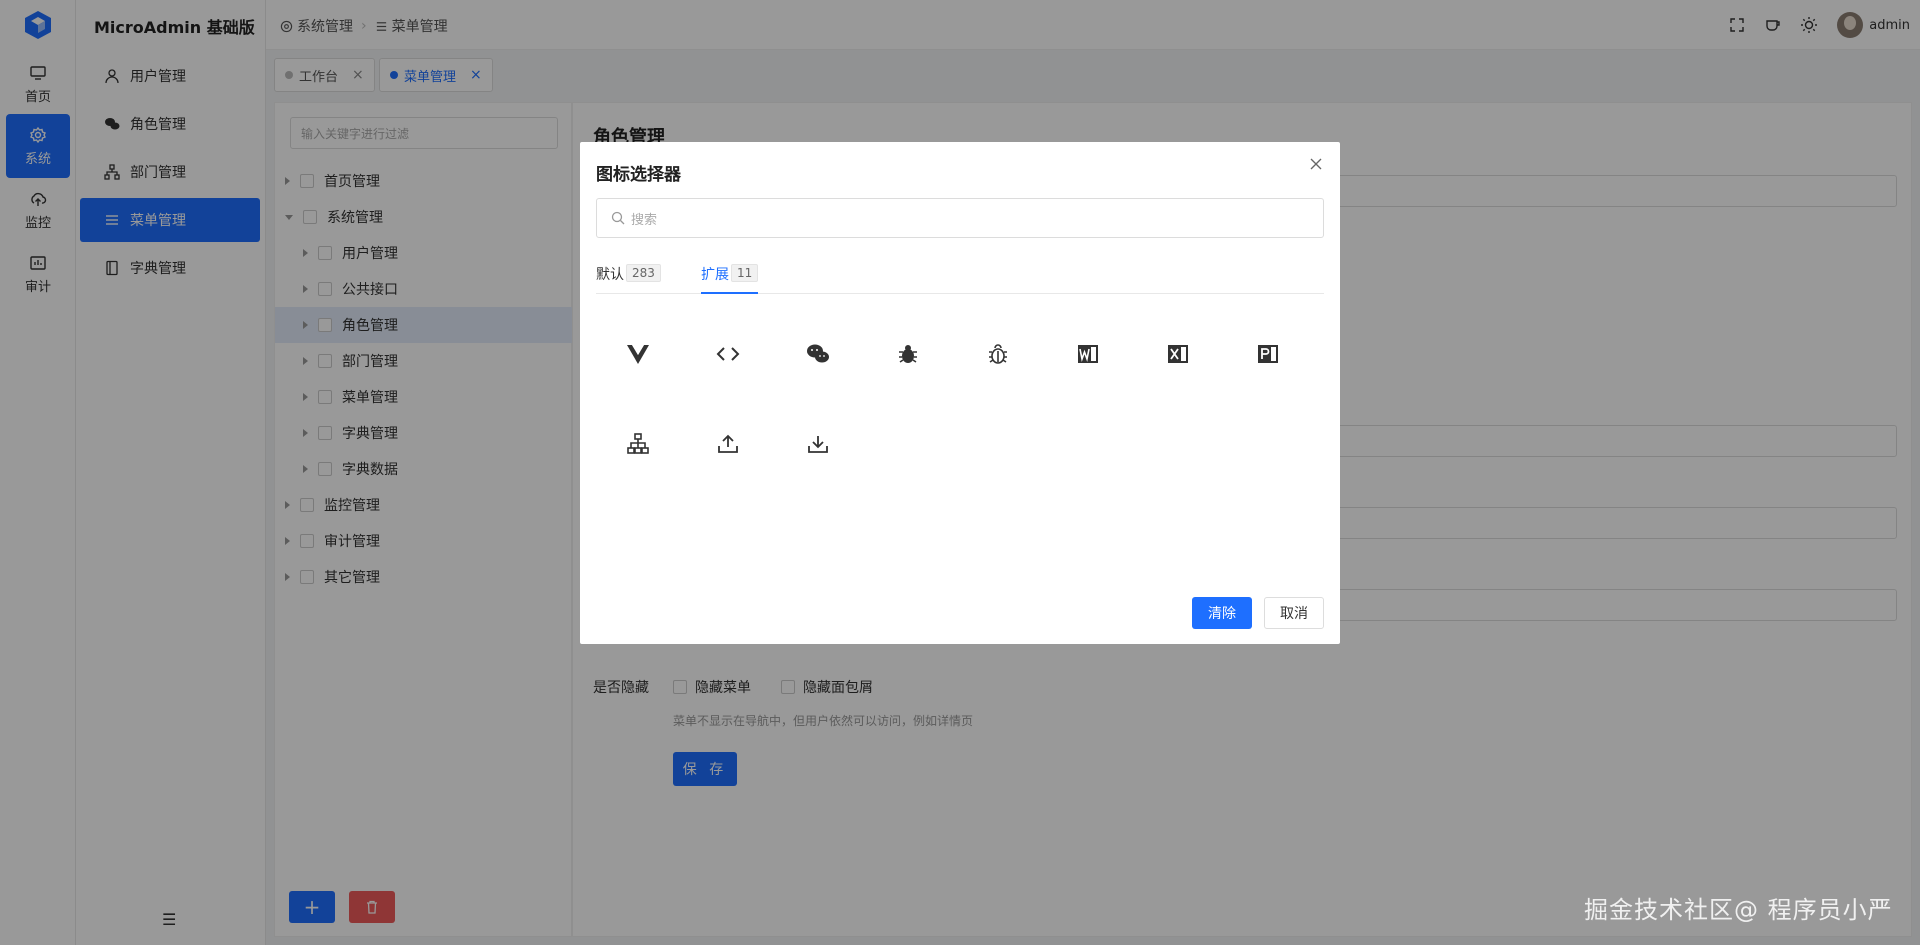  I want to click on clear-button: 清除, so click(1222, 613).